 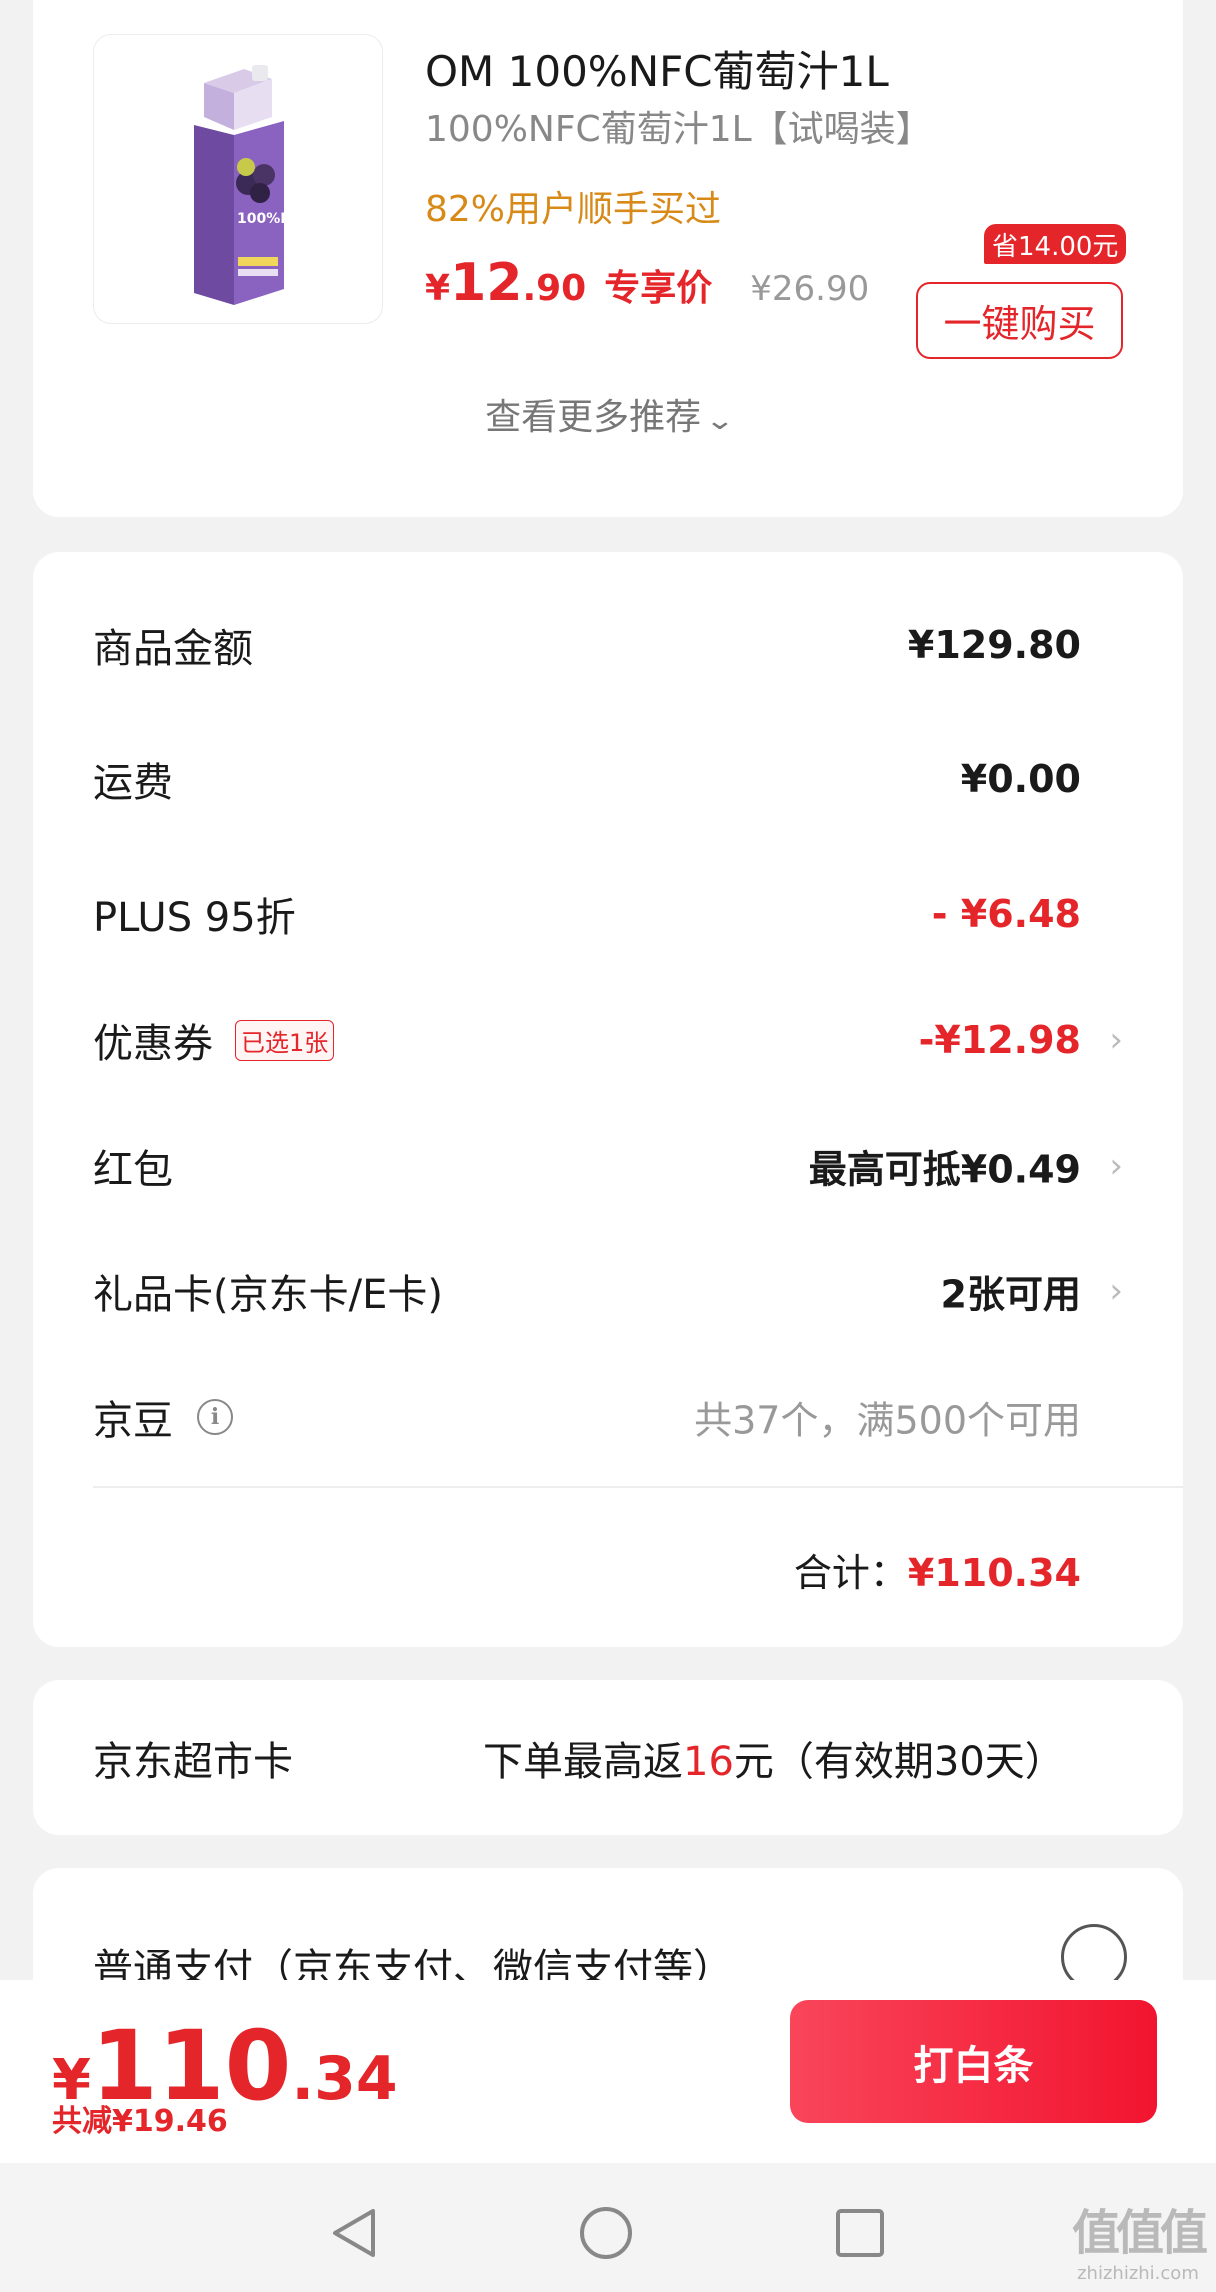 What do you see at coordinates (298, 218) in the screenshot?
I see `carton-label-text: 100%NFC 葡萄汁` at bounding box center [298, 218].